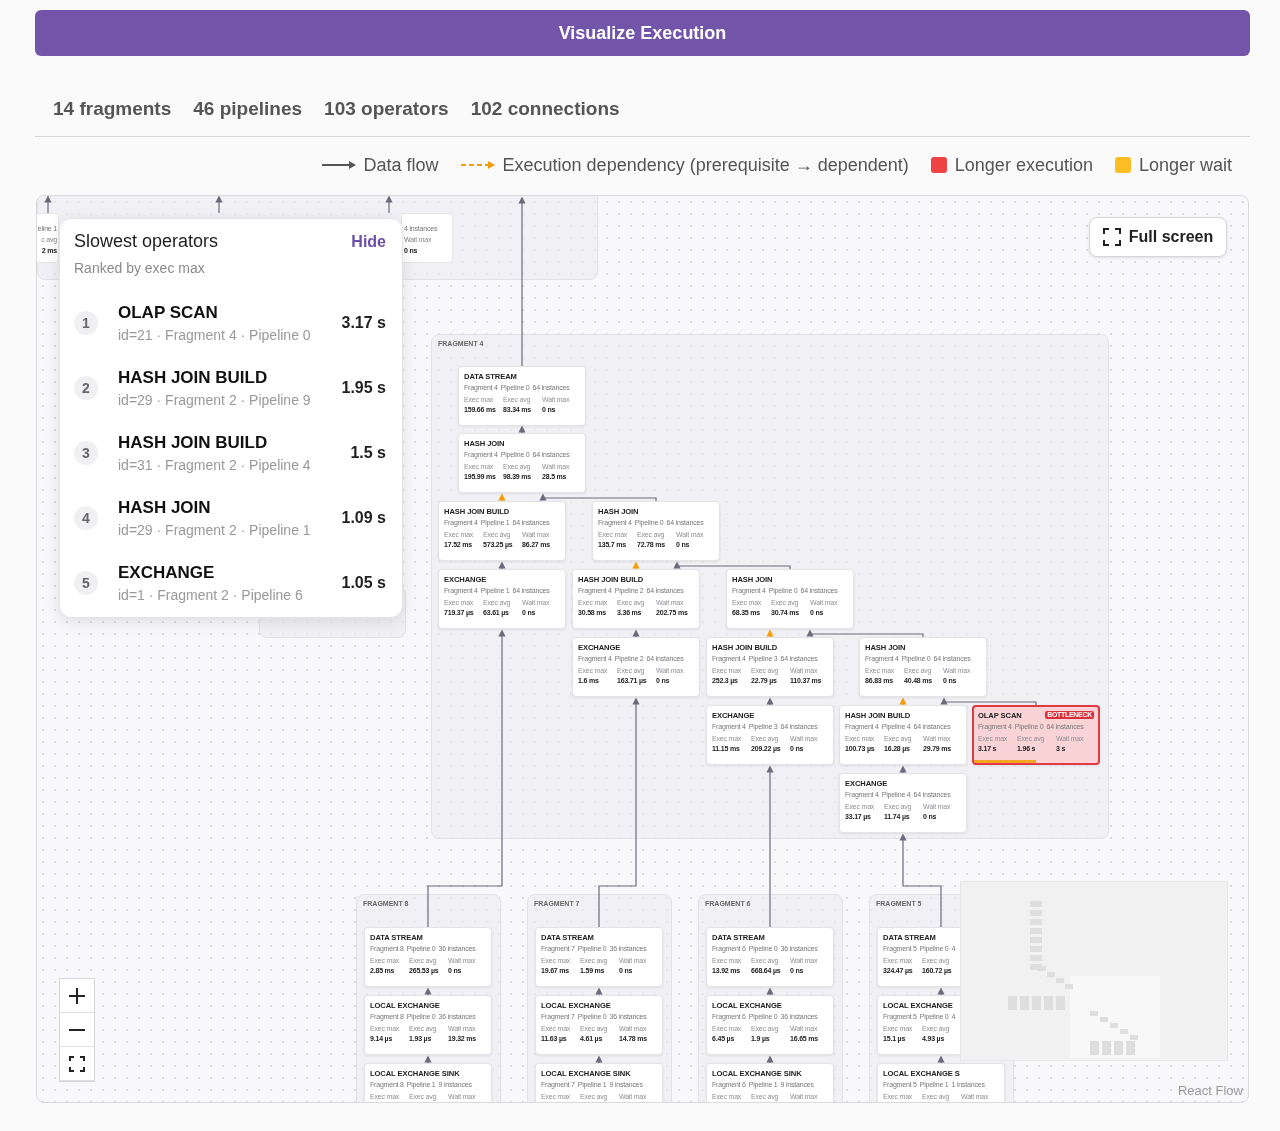 This screenshot has width=1280, height=1131. Describe the element at coordinates (230, 517) in the screenshot. I see `operator-row: 4 HASH JOIN id=29 · Fragment 2 · Pipeline 1 1.09 s` at that location.